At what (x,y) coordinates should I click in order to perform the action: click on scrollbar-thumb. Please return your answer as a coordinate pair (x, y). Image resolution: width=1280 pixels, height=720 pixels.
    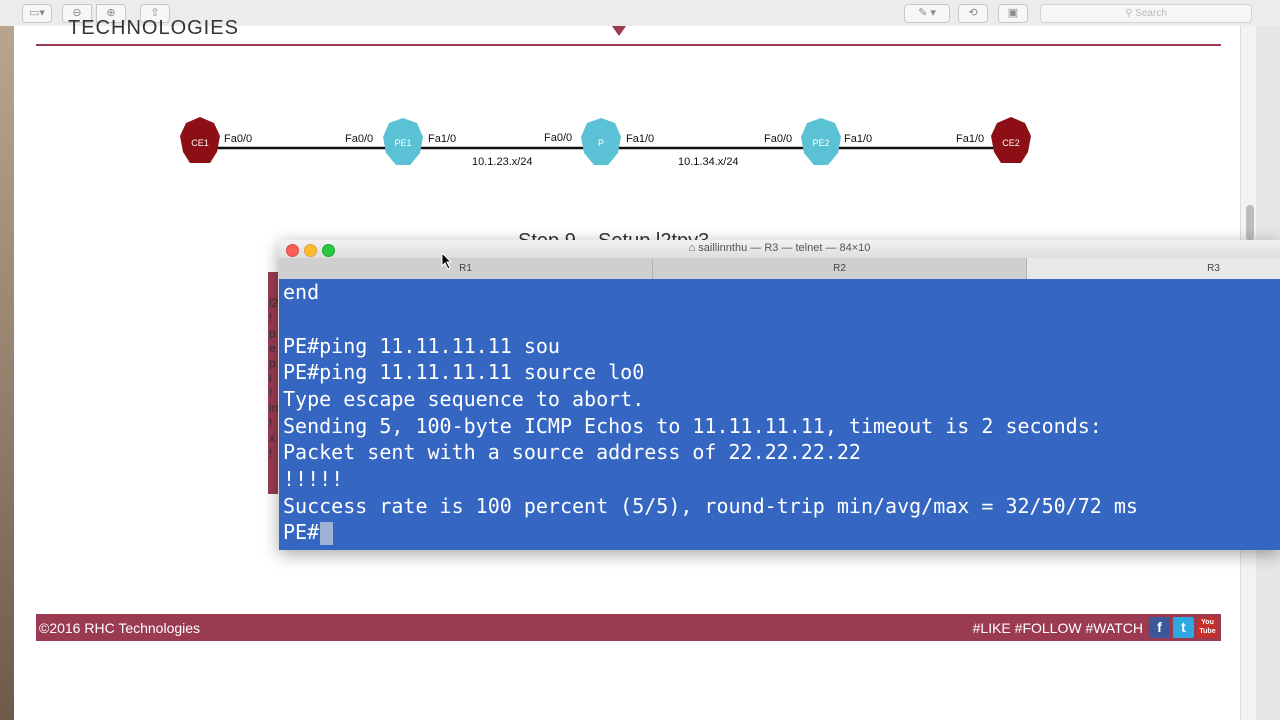
    Looking at the image, I should click on (1250, 223).